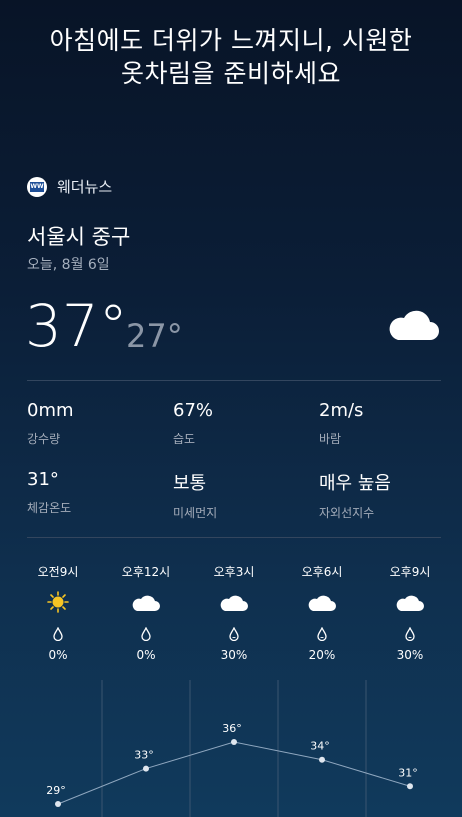  Describe the element at coordinates (410, 612) in the screenshot. I see `hourly-item: 오후9시 30%` at that location.